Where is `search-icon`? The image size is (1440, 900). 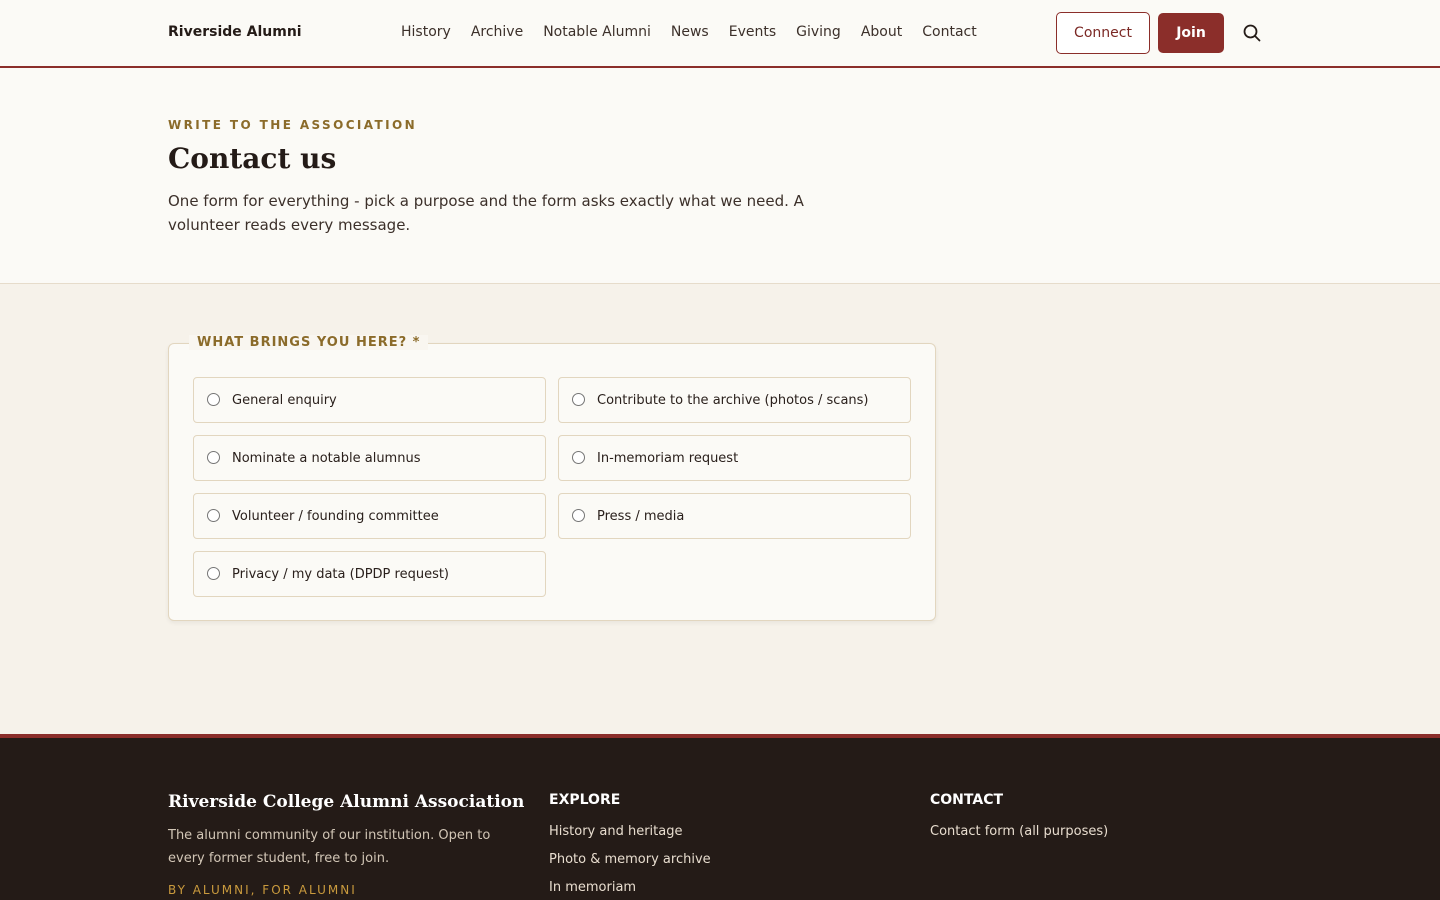 search-icon is located at coordinates (1252, 33).